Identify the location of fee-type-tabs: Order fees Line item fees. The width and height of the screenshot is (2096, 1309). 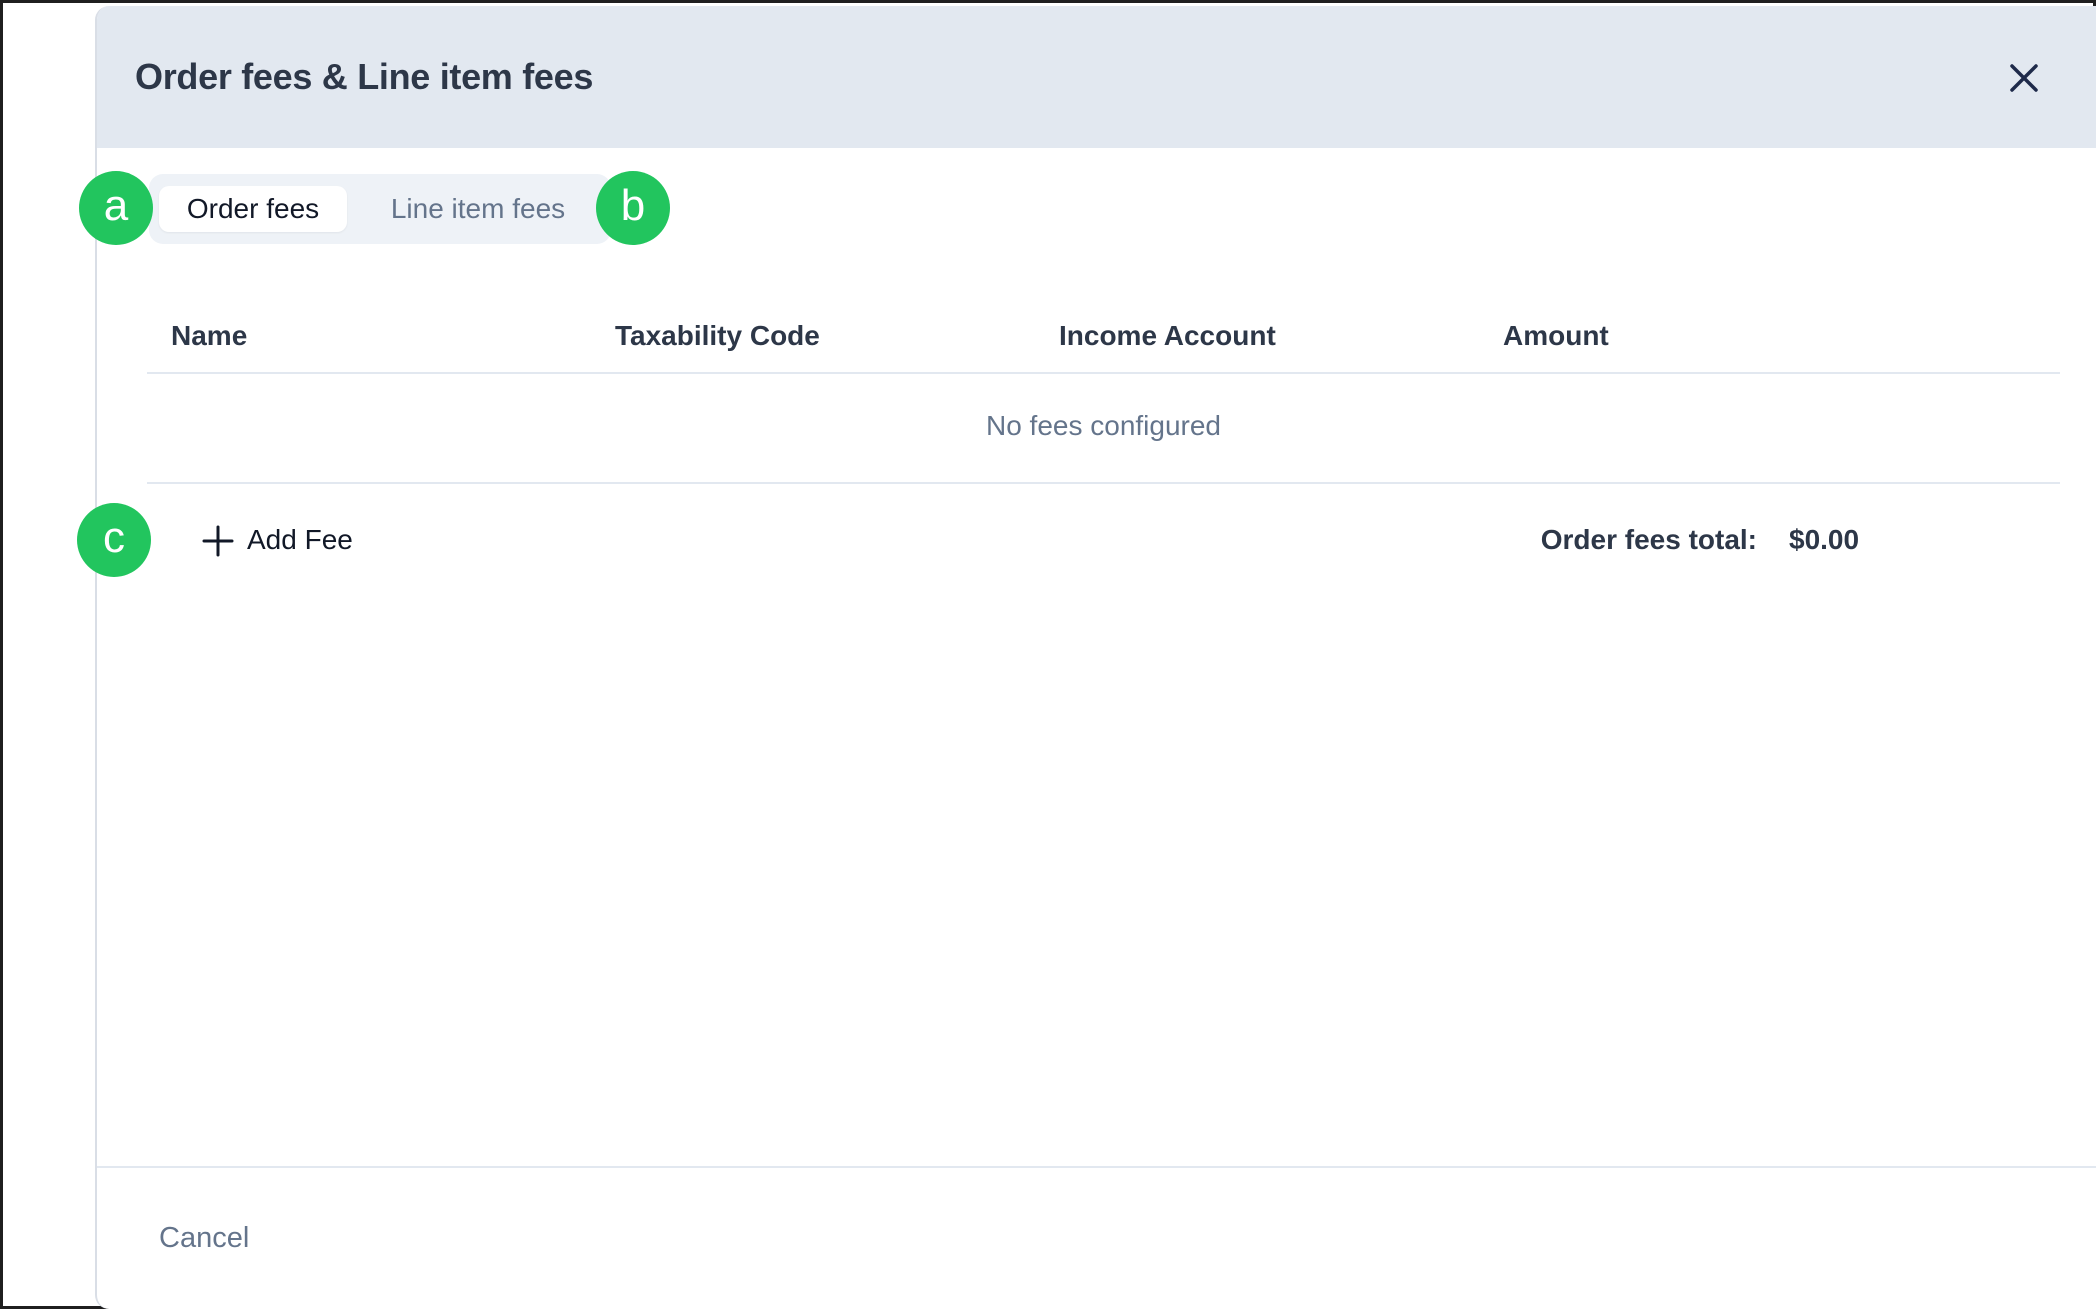
(380, 209).